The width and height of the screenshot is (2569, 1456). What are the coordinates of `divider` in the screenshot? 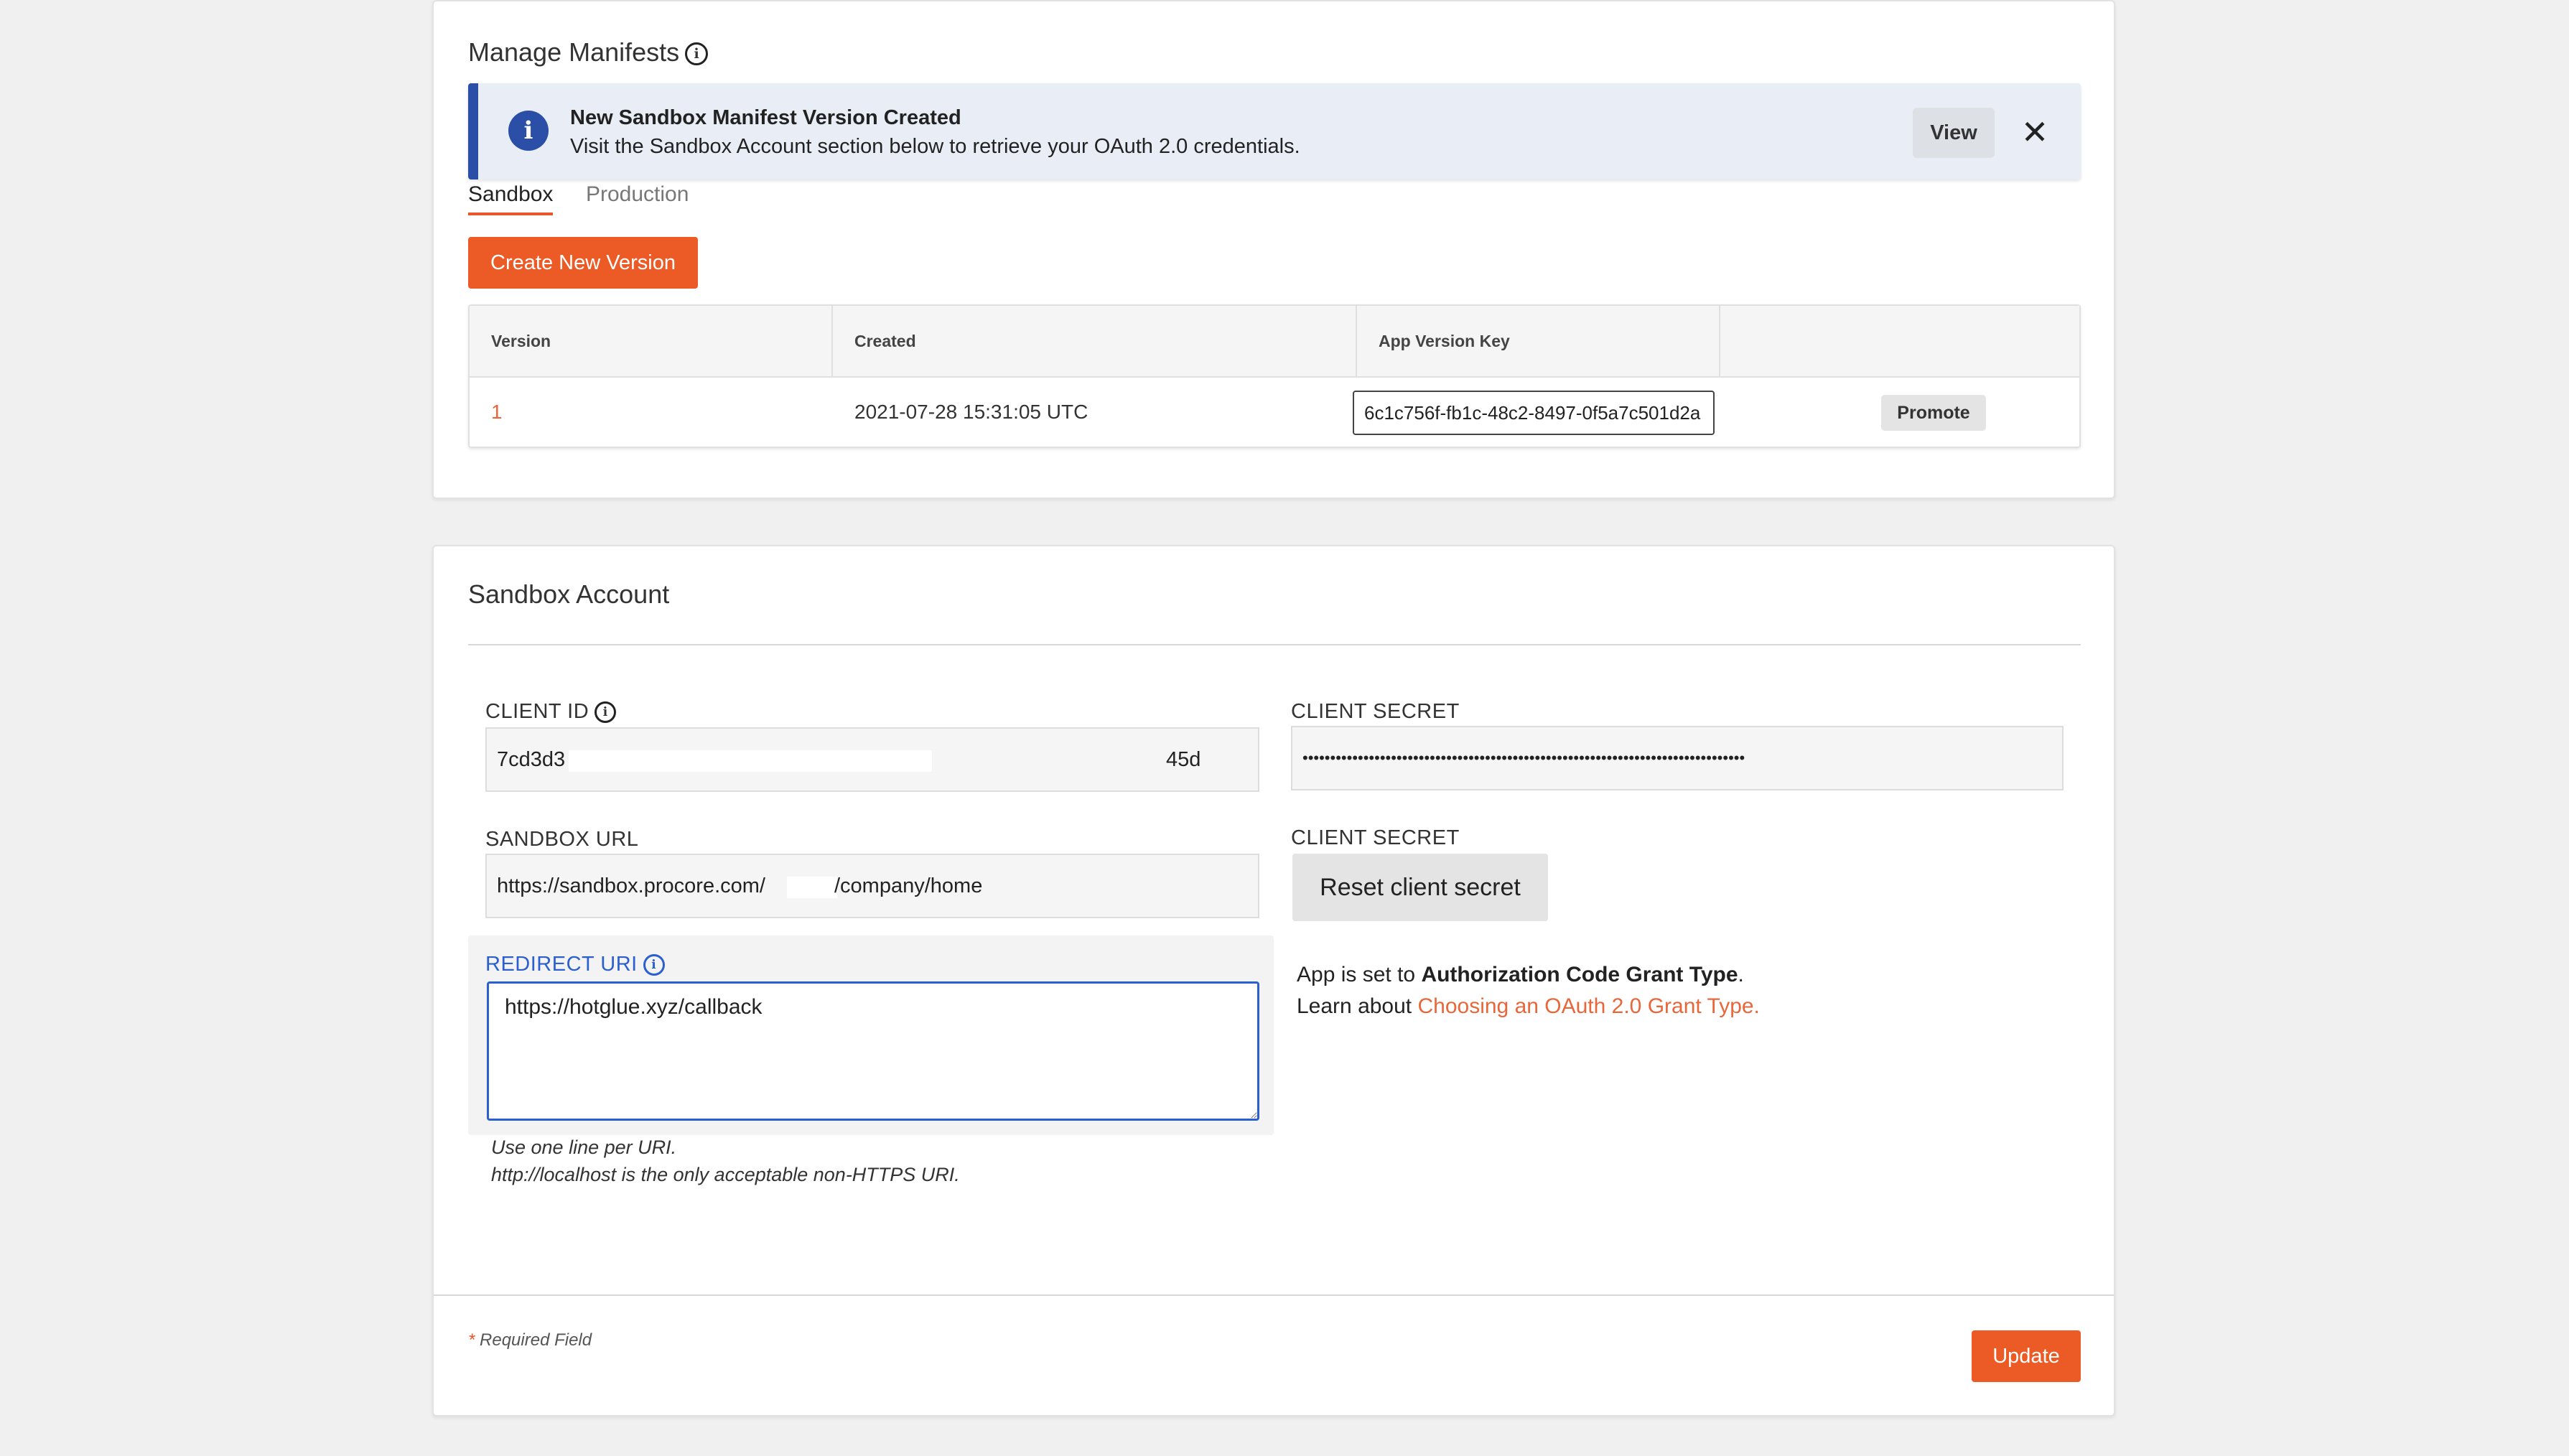 It's located at (1275, 644).